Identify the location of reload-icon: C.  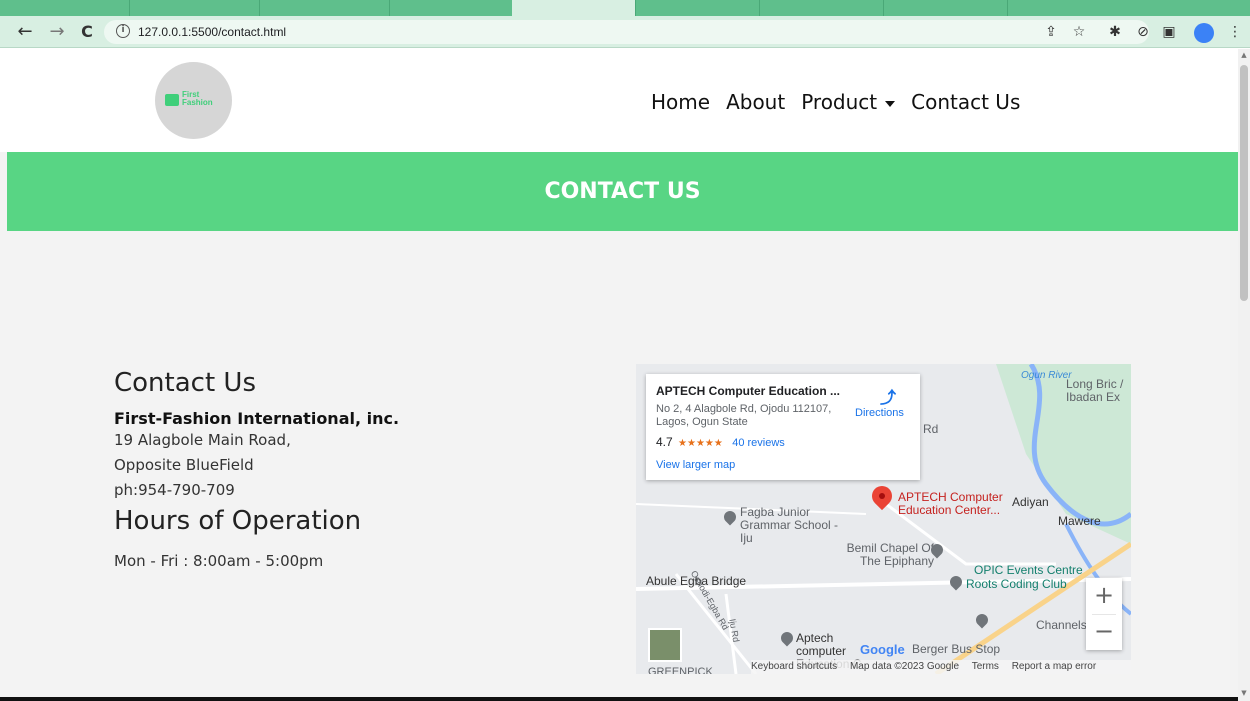
(87, 32).